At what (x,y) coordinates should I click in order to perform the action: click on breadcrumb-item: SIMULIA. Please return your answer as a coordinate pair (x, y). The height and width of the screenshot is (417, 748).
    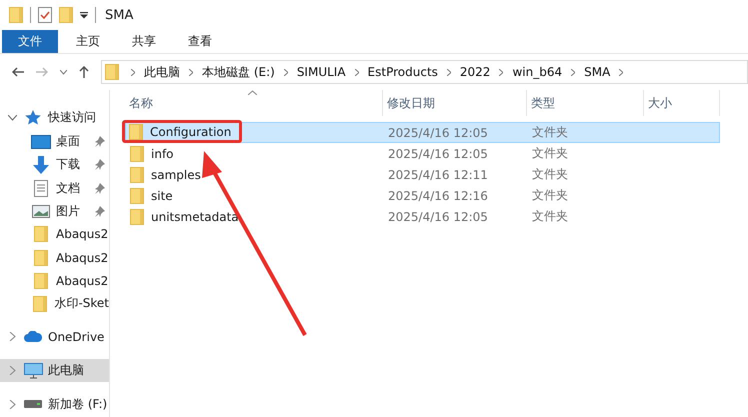
    Looking at the image, I should click on (321, 72).